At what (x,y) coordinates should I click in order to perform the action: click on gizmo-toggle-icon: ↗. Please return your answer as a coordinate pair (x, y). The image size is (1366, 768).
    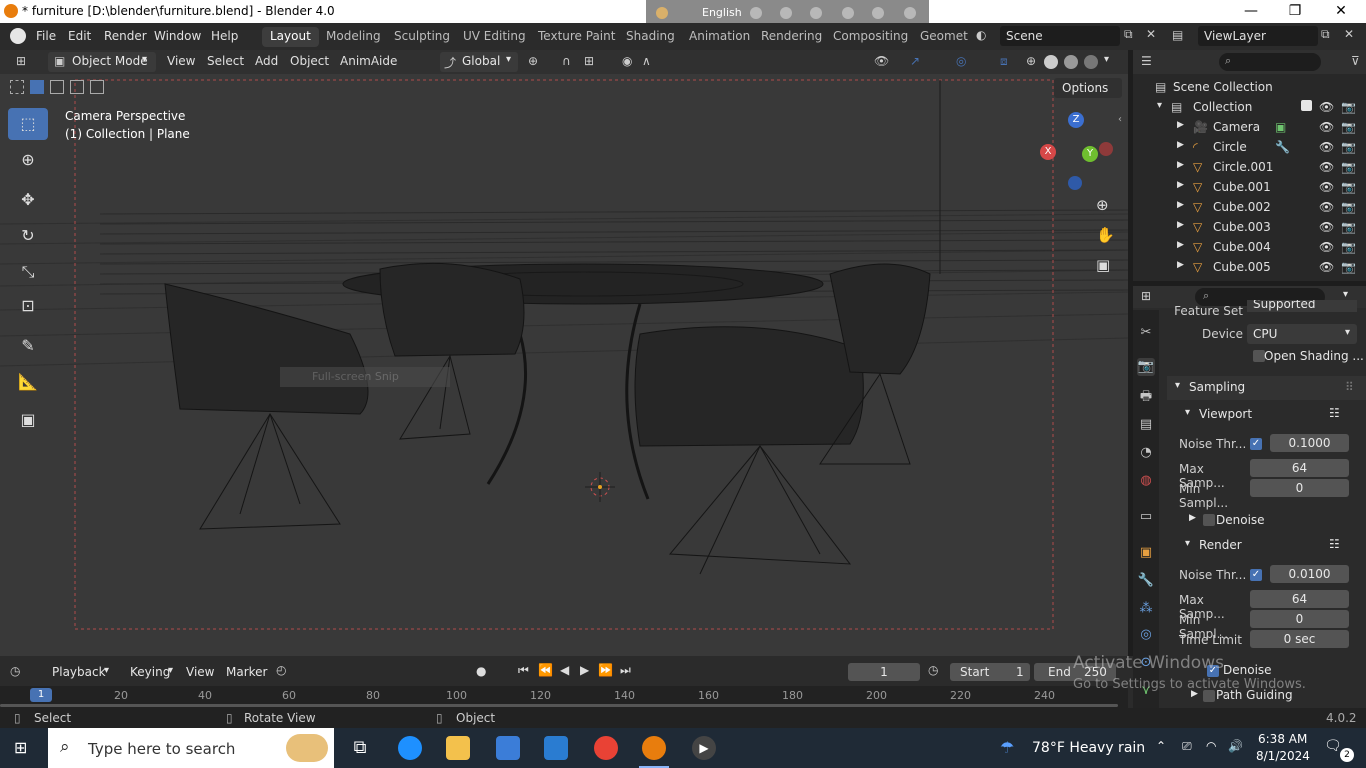
    Looking at the image, I should click on (915, 61).